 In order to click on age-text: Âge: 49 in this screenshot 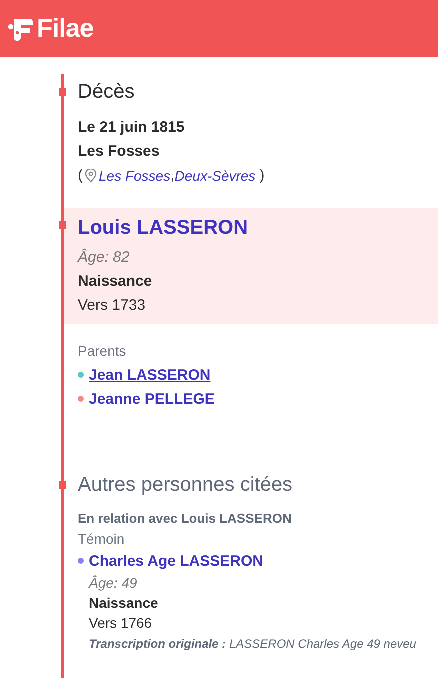, I will do `click(113, 583)`.